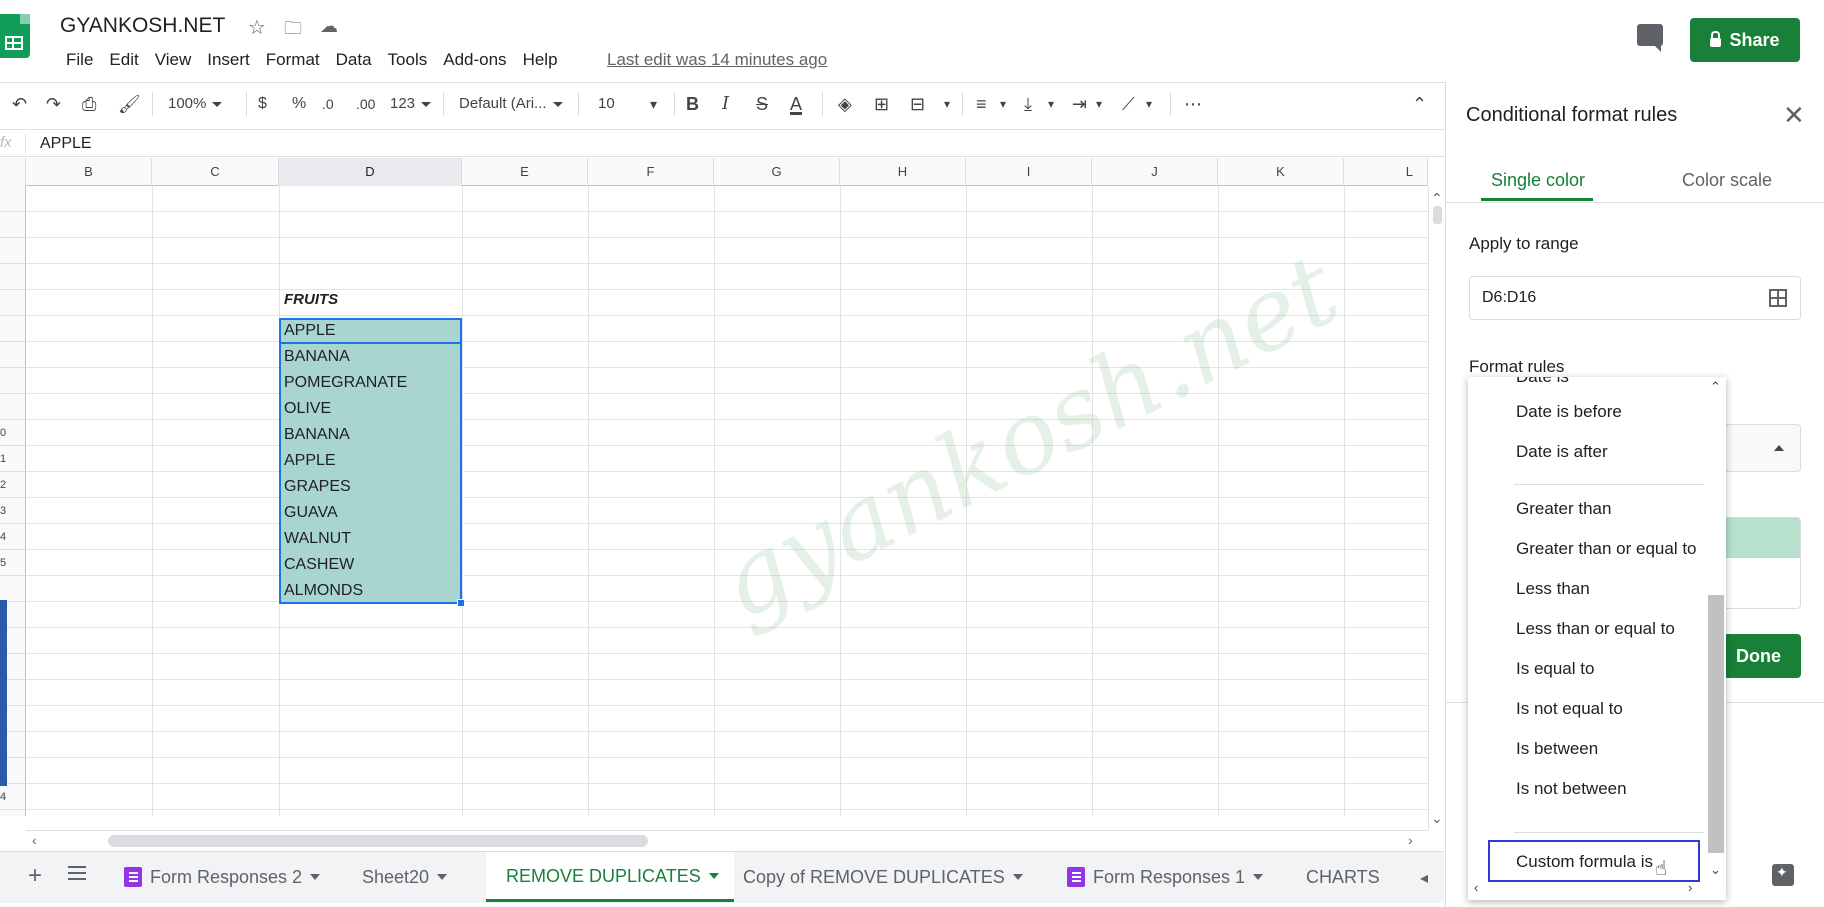  What do you see at coordinates (299, 104) in the screenshot?
I see `percent-button: %` at bounding box center [299, 104].